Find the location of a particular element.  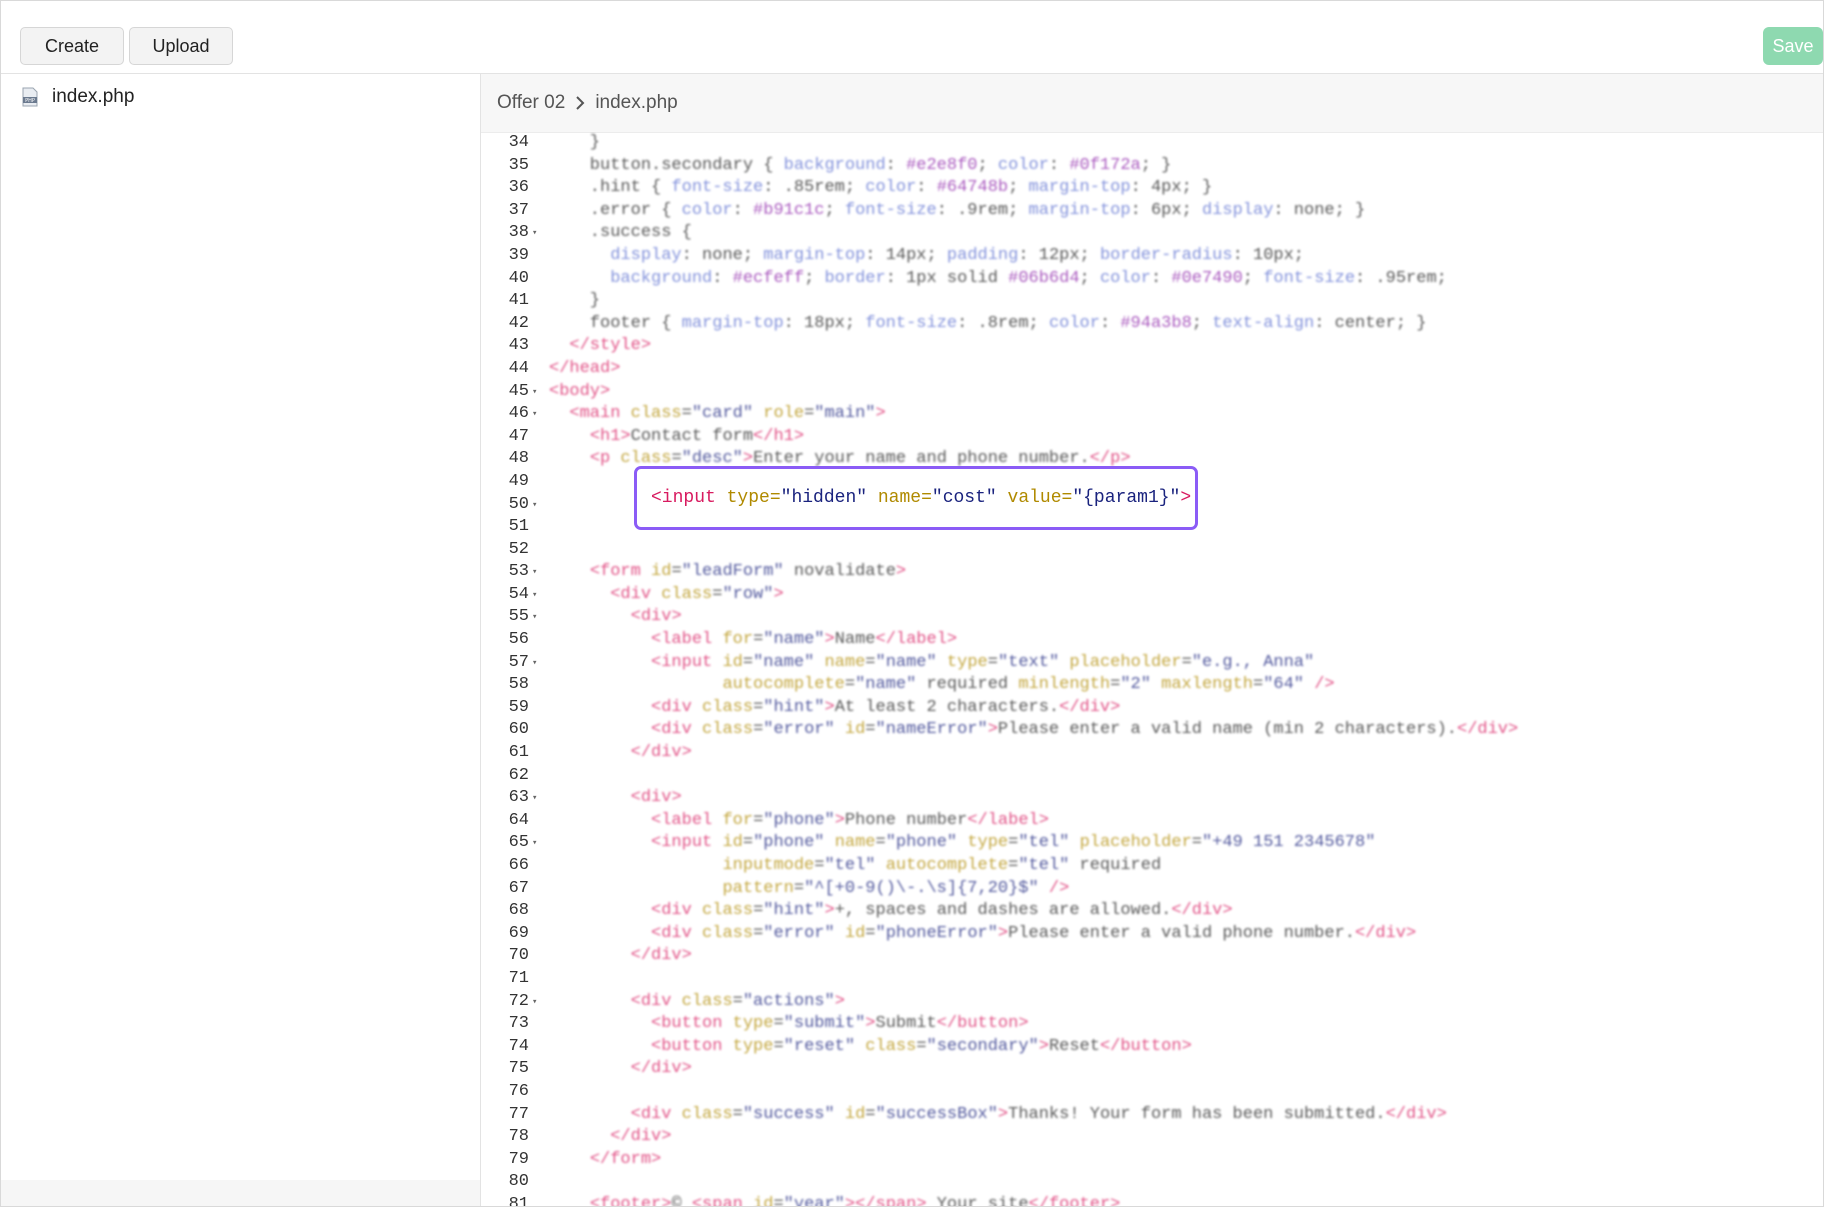

line-number: 39 is located at coordinates (518, 255).